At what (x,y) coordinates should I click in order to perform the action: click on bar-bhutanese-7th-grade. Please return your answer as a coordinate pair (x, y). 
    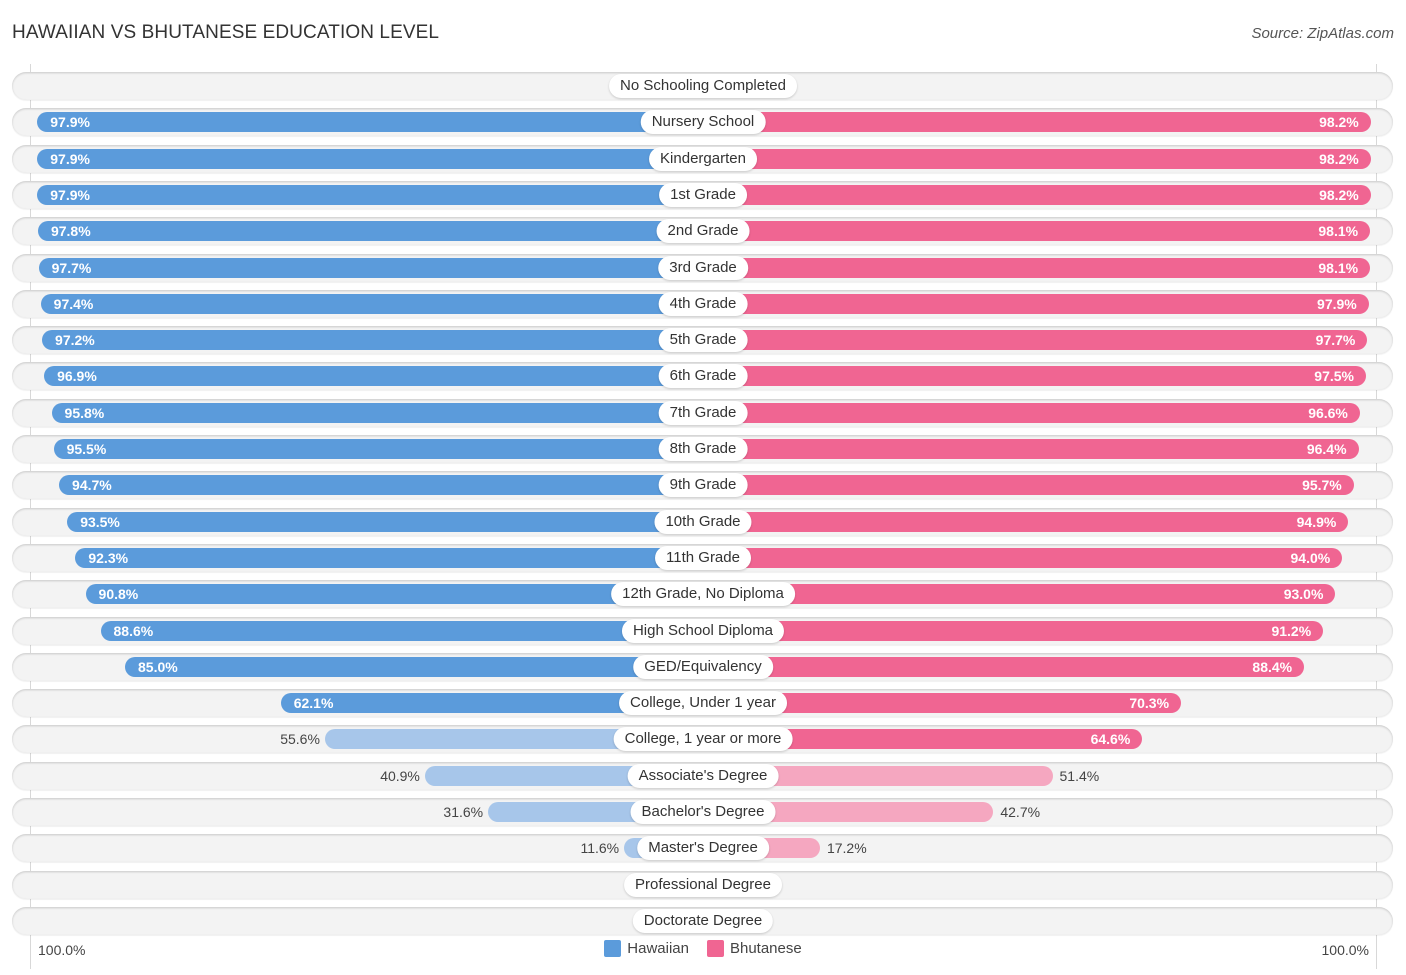
    Looking at the image, I should click on (1031, 412).